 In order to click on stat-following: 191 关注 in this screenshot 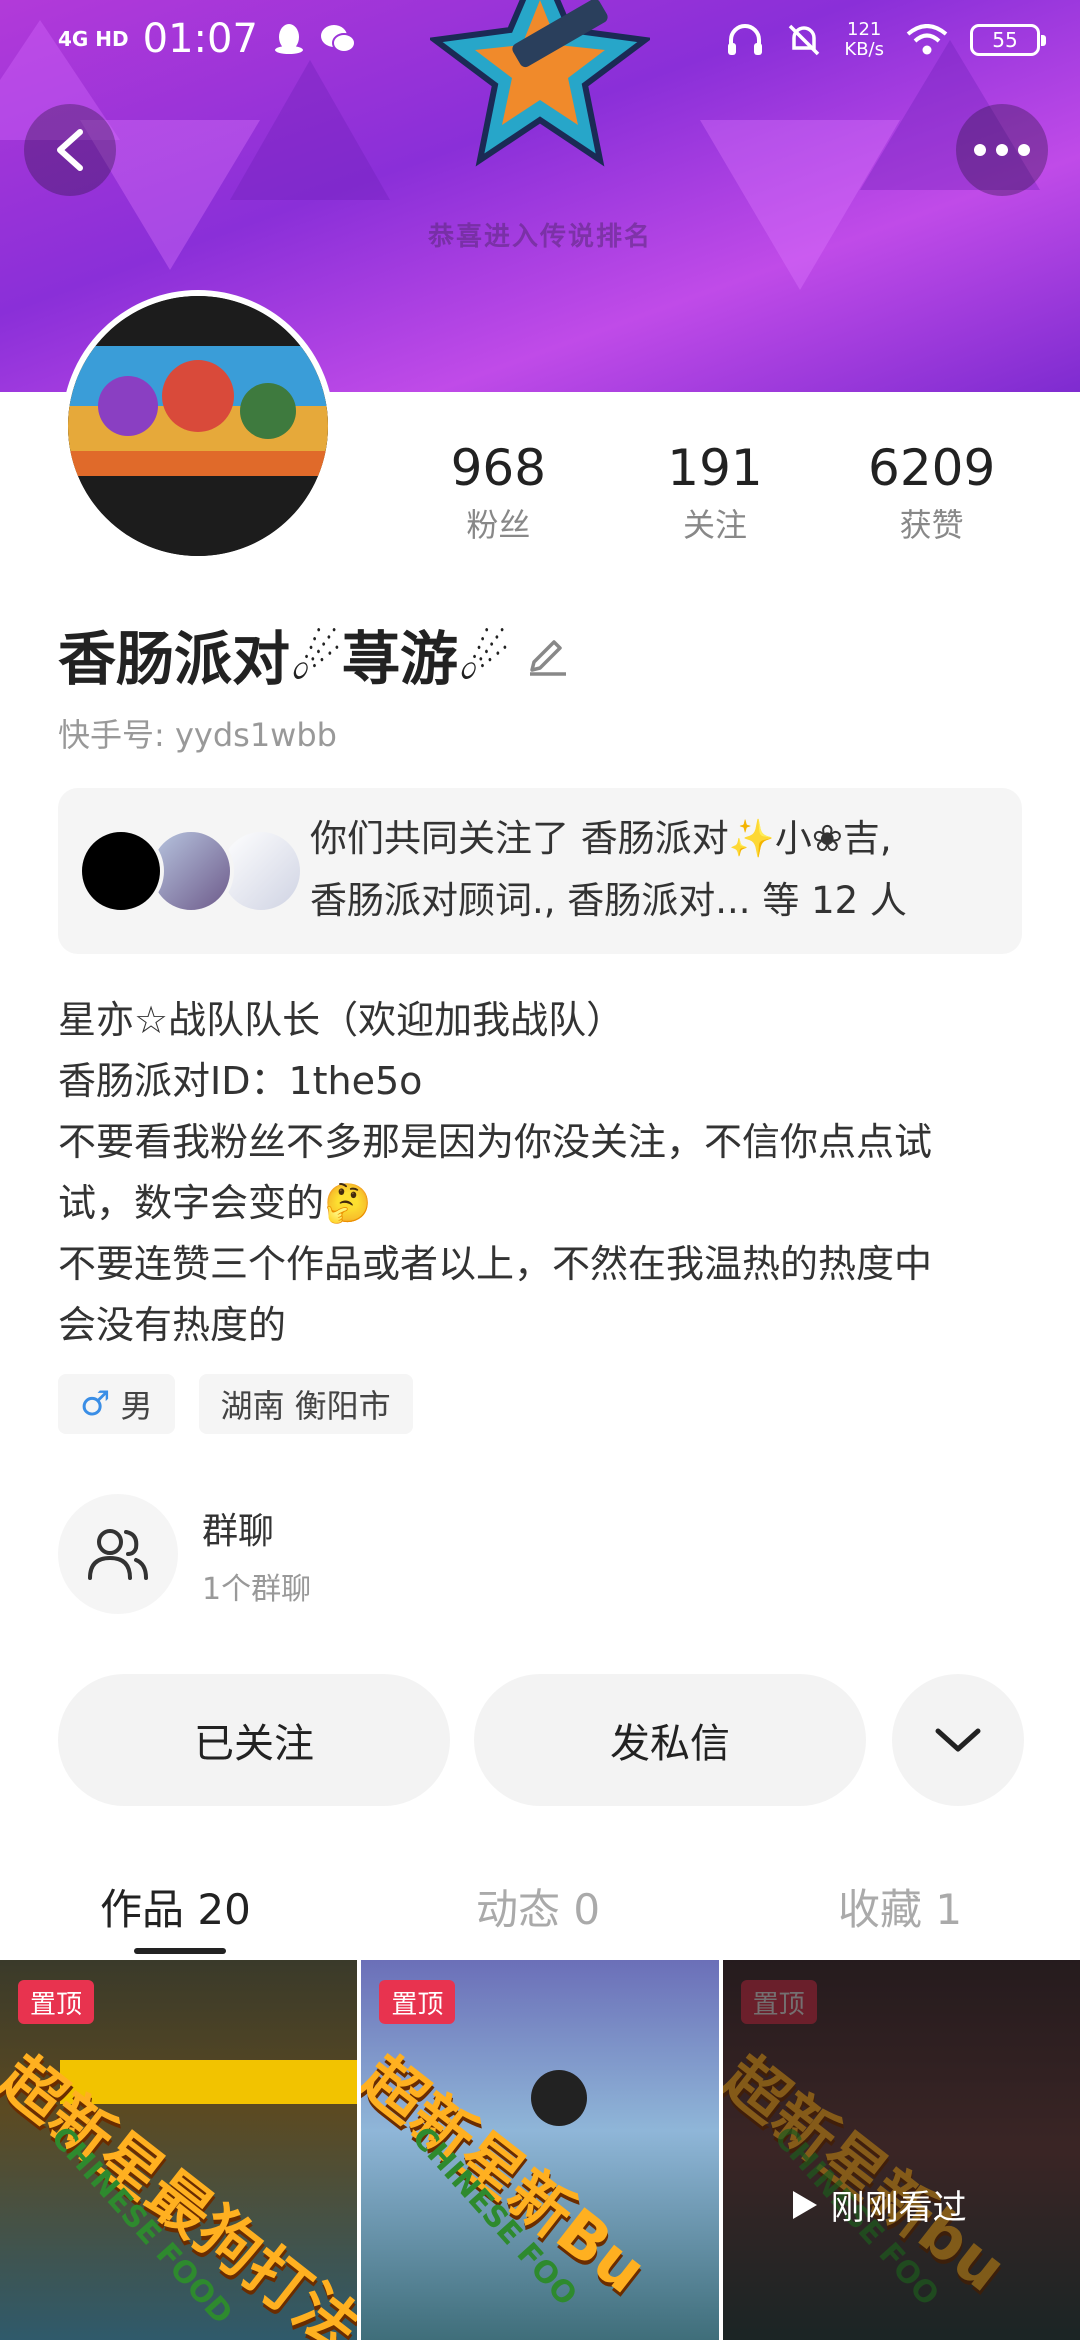, I will do `click(715, 493)`.